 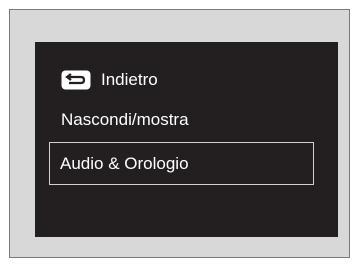 I want to click on menu-item-hide-show: Nascondi/mostra, so click(x=186, y=120).